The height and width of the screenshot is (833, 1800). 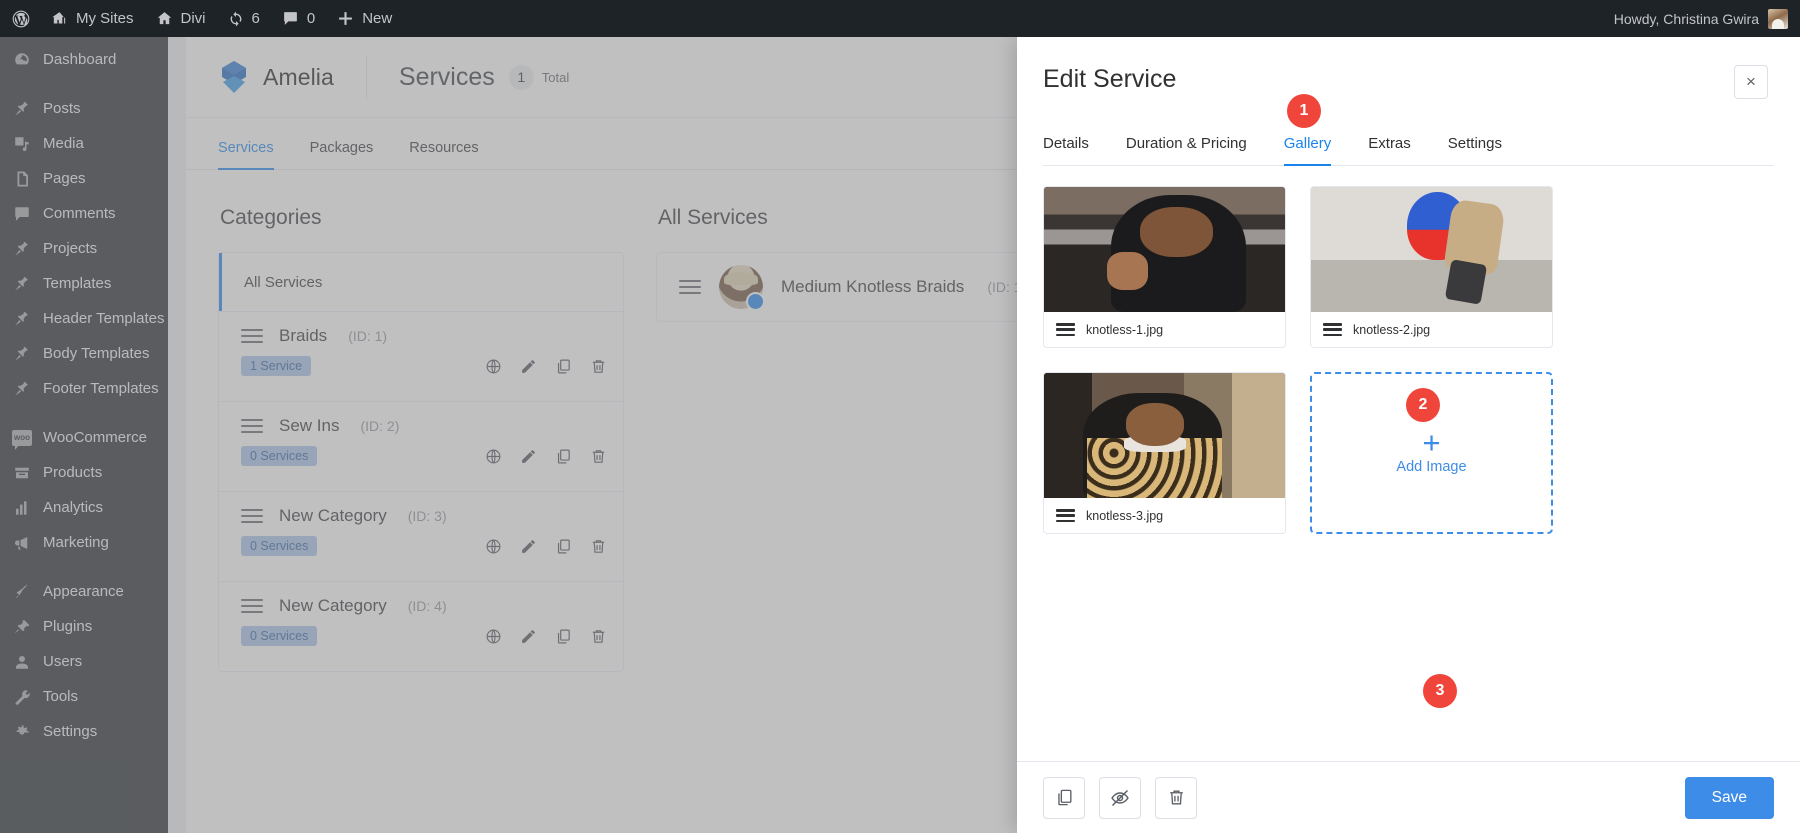 I want to click on drawer-title: Edit Service, so click(x=1110, y=79).